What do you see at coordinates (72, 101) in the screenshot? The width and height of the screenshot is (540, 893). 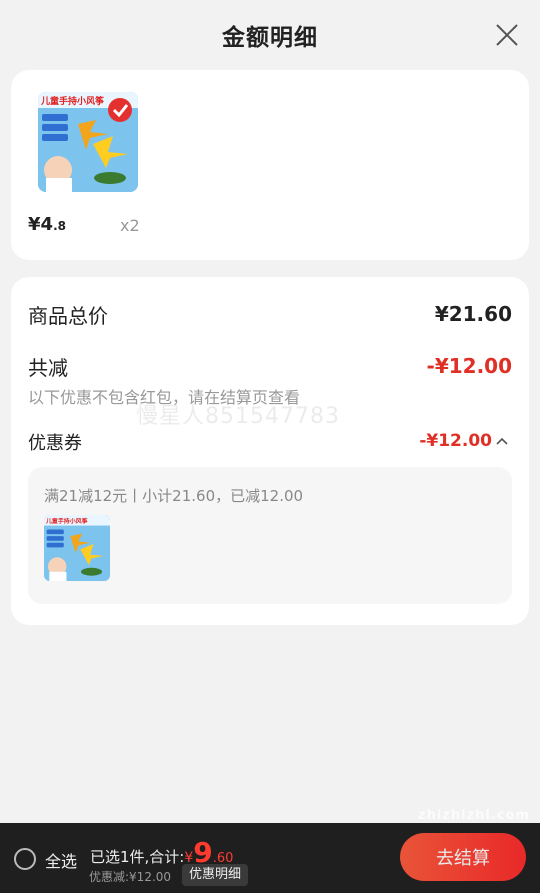 I see `product-banner-text: 儿童手持小风筝` at bounding box center [72, 101].